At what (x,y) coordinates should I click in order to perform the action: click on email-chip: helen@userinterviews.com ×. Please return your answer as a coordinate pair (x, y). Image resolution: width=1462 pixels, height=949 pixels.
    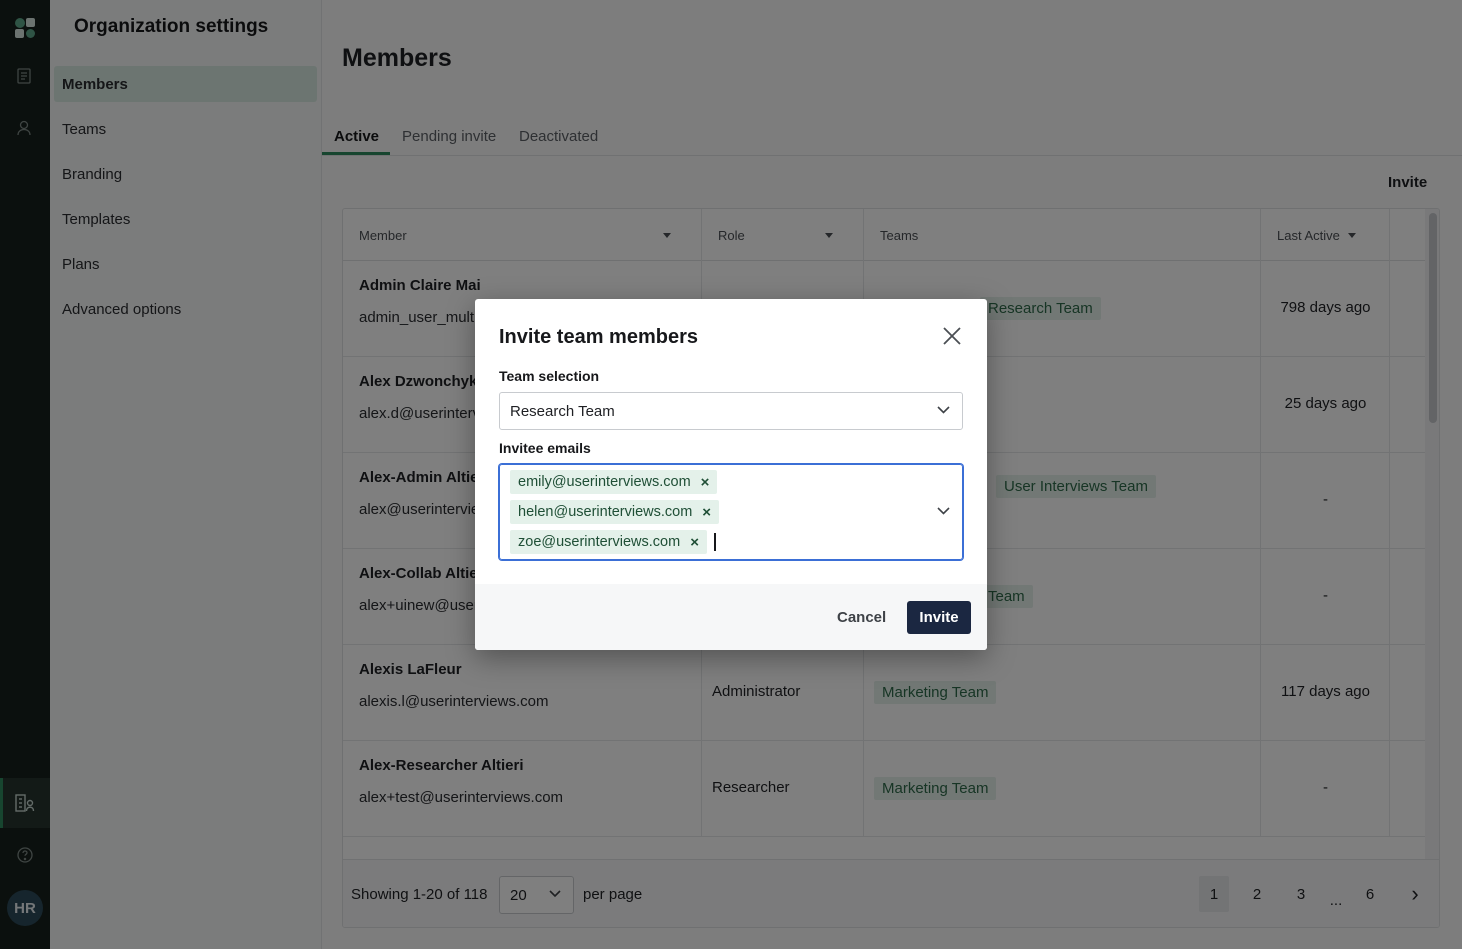
    Looking at the image, I should click on (615, 512).